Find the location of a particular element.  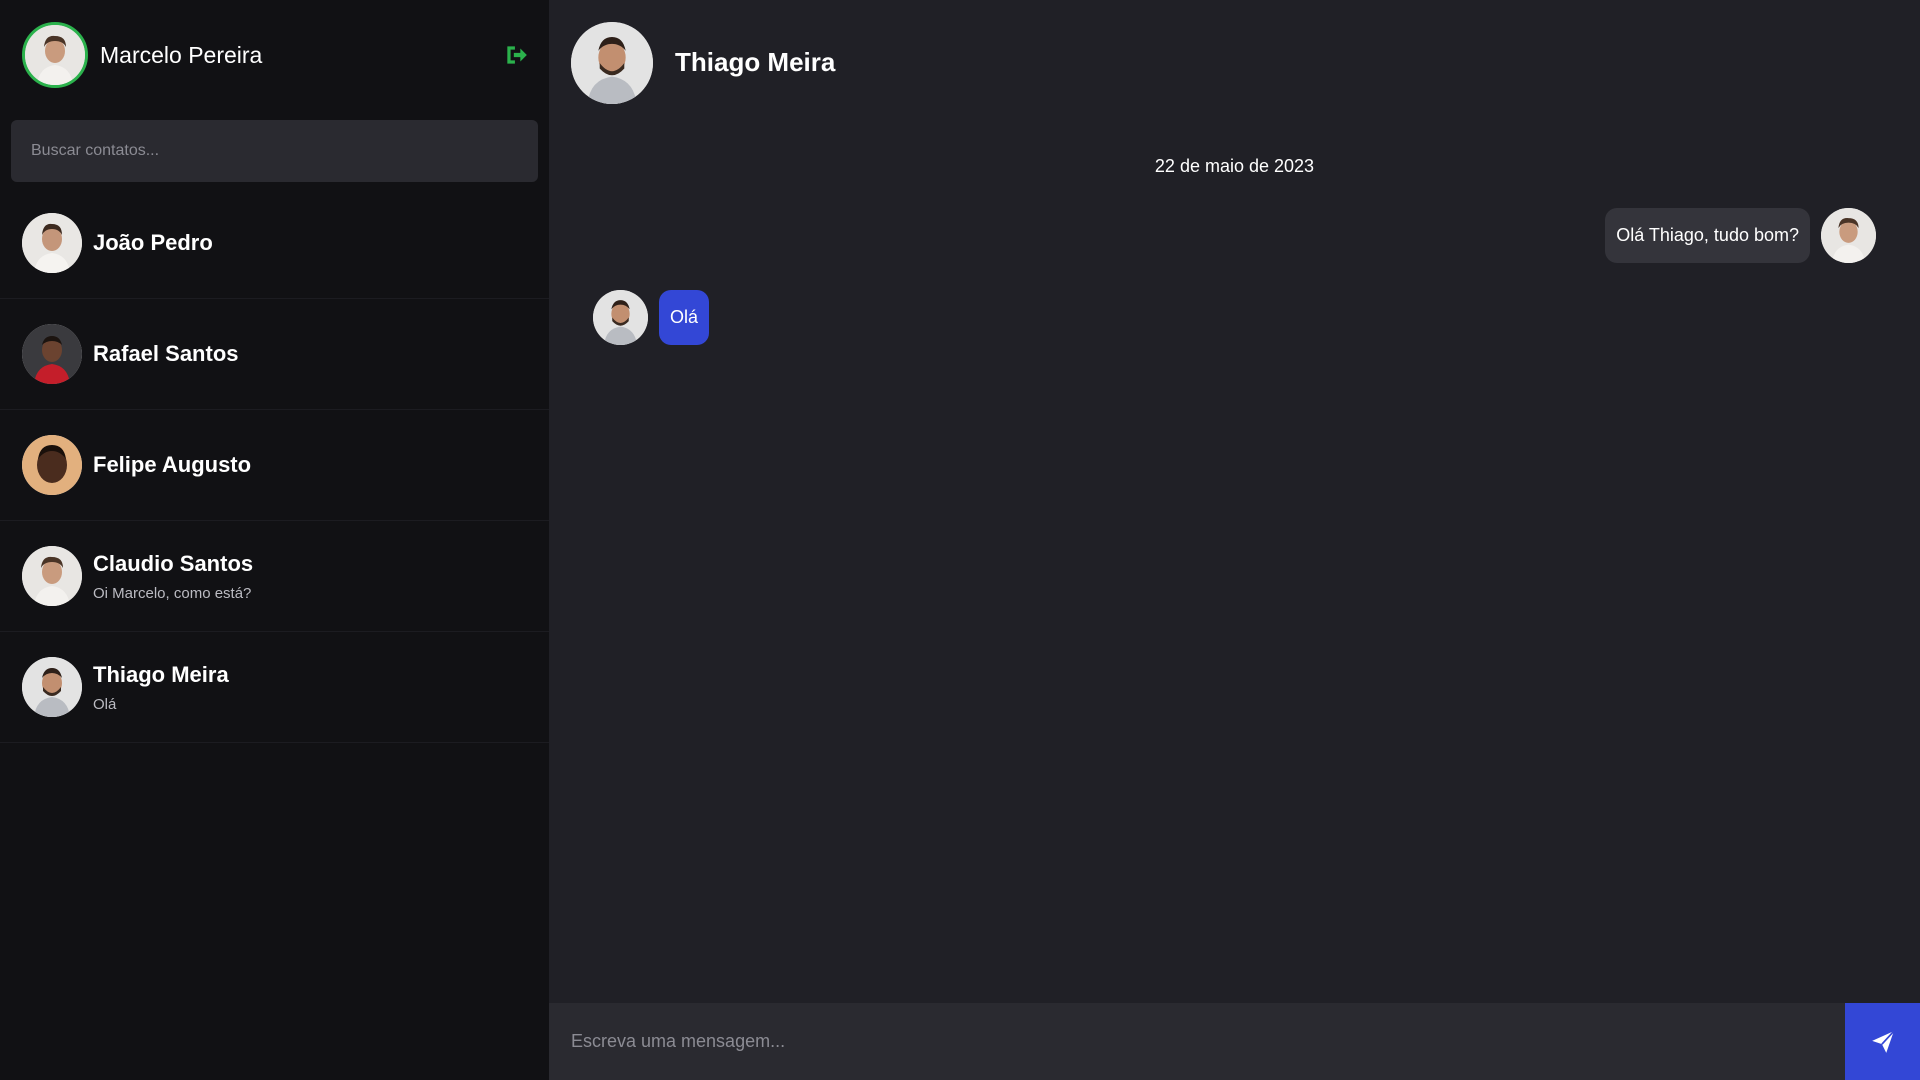

contact-item-joao-pedro: João Pedro is located at coordinates (274, 243).